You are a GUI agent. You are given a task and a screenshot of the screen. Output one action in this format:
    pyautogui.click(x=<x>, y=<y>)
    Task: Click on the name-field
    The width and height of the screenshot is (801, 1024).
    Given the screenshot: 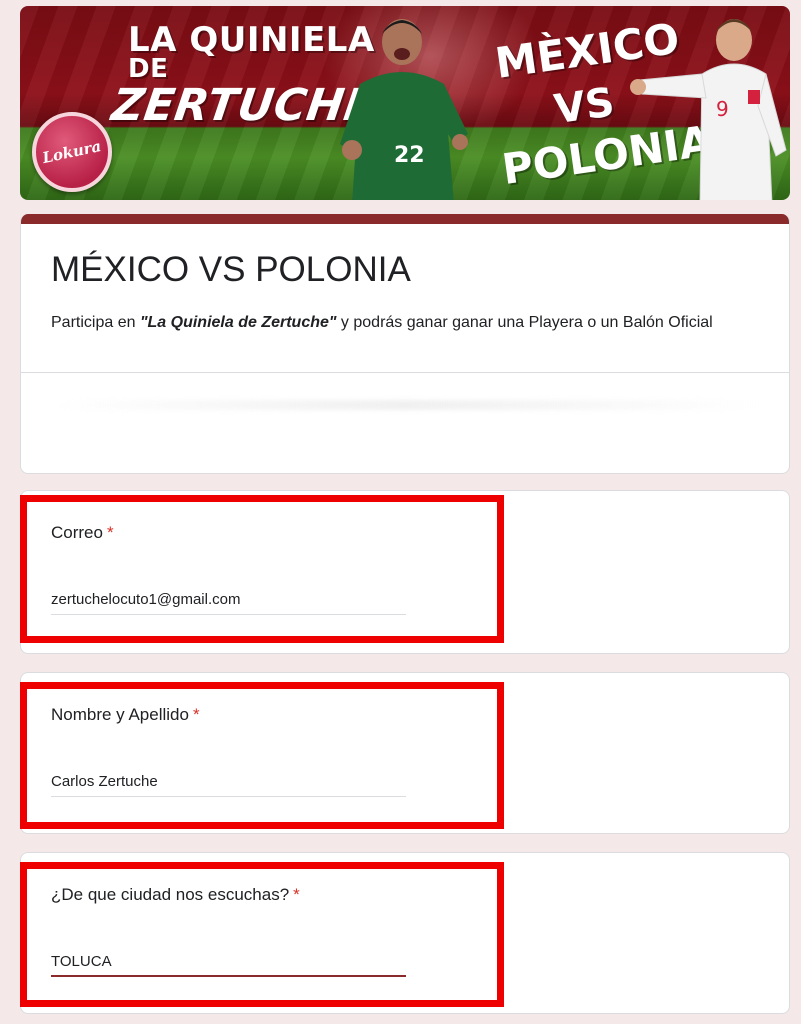 What is the action you would take?
    pyautogui.click(x=228, y=782)
    